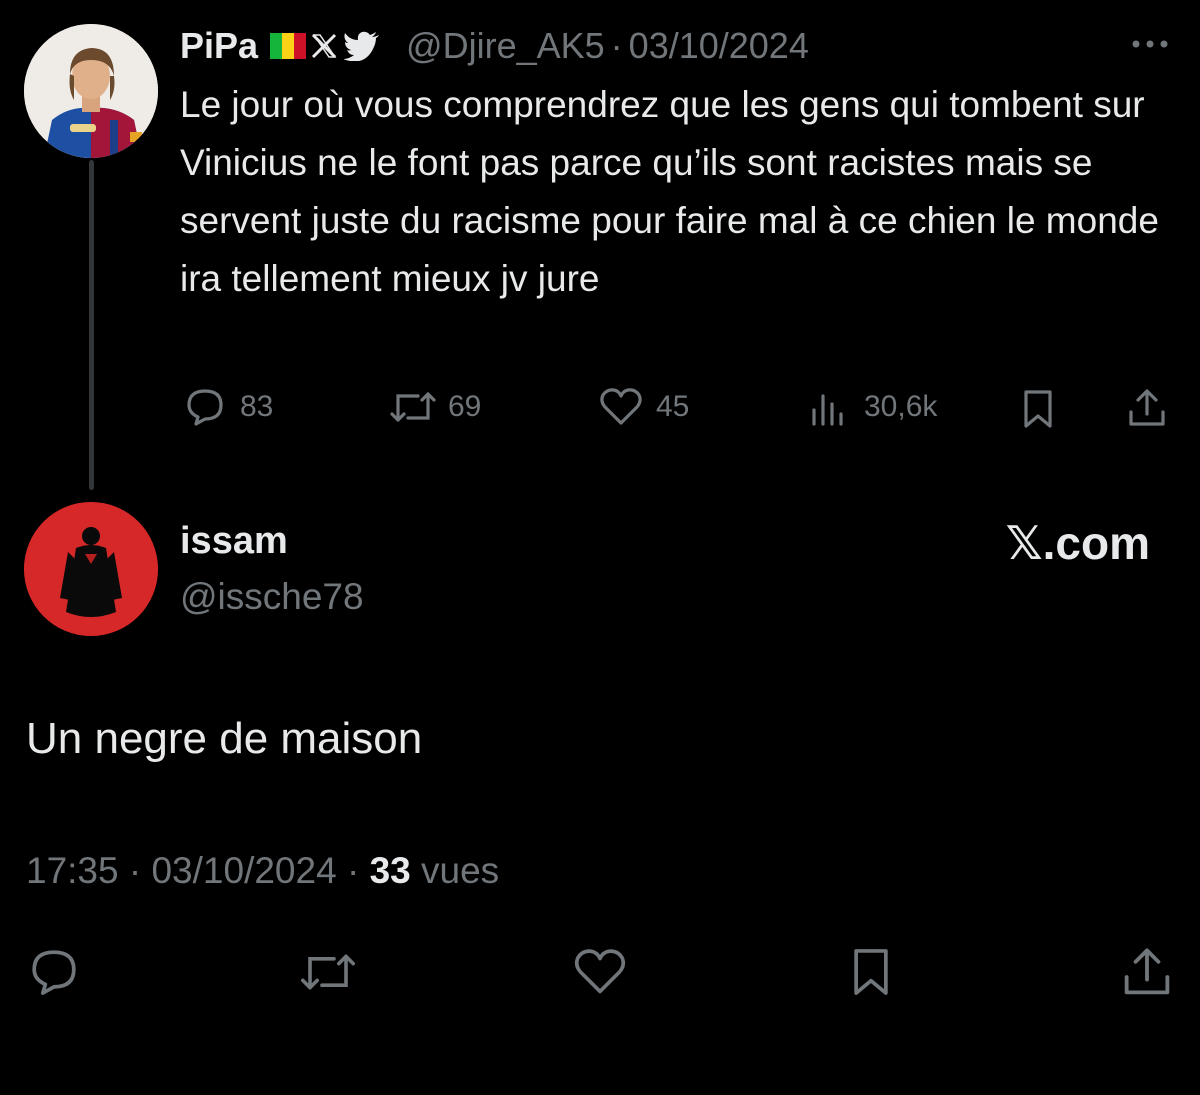 This screenshot has width=1200, height=1095. Describe the element at coordinates (390, 870) in the screenshot. I see `reply-views-count: 33` at that location.